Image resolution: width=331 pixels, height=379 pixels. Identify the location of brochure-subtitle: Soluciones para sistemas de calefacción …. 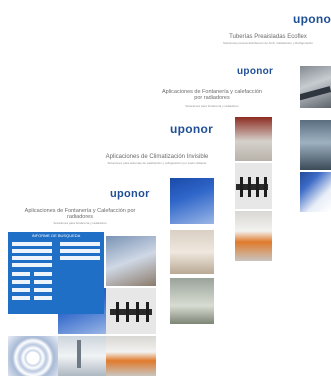
(157, 163).